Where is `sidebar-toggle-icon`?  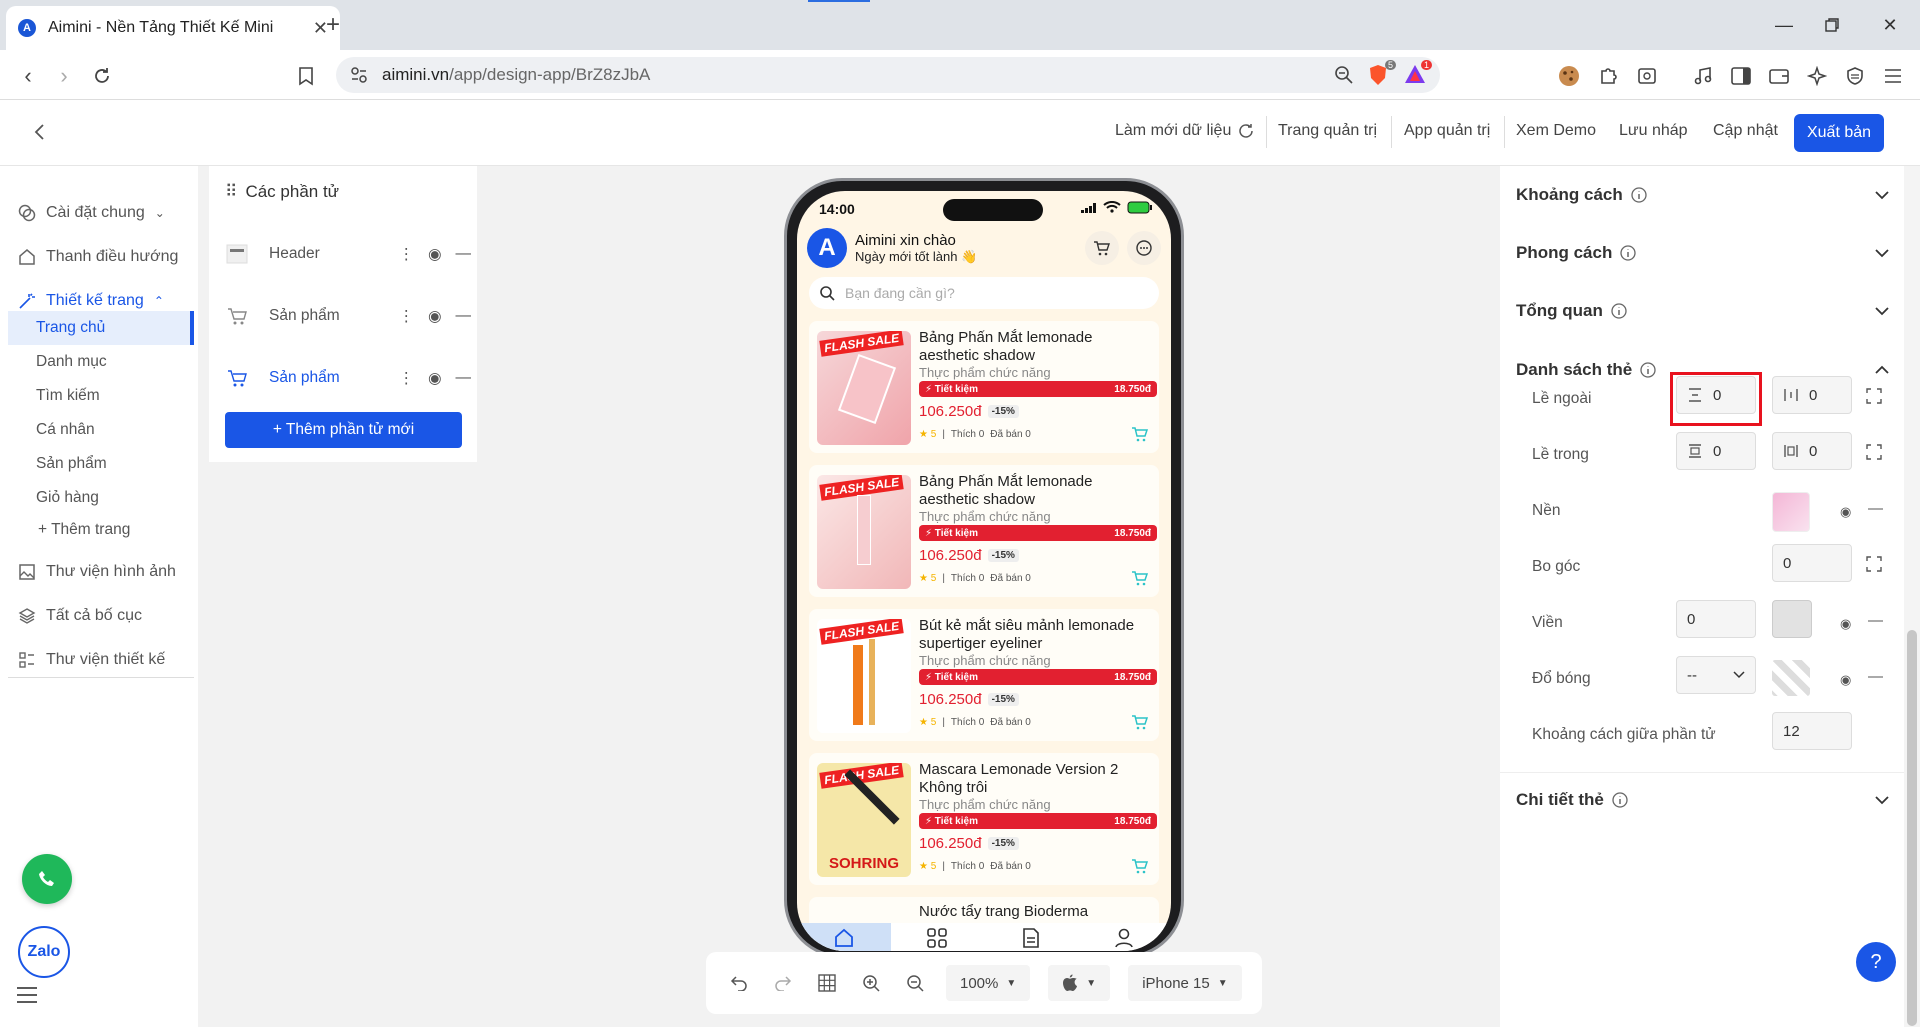 sidebar-toggle-icon is located at coordinates (1741, 76).